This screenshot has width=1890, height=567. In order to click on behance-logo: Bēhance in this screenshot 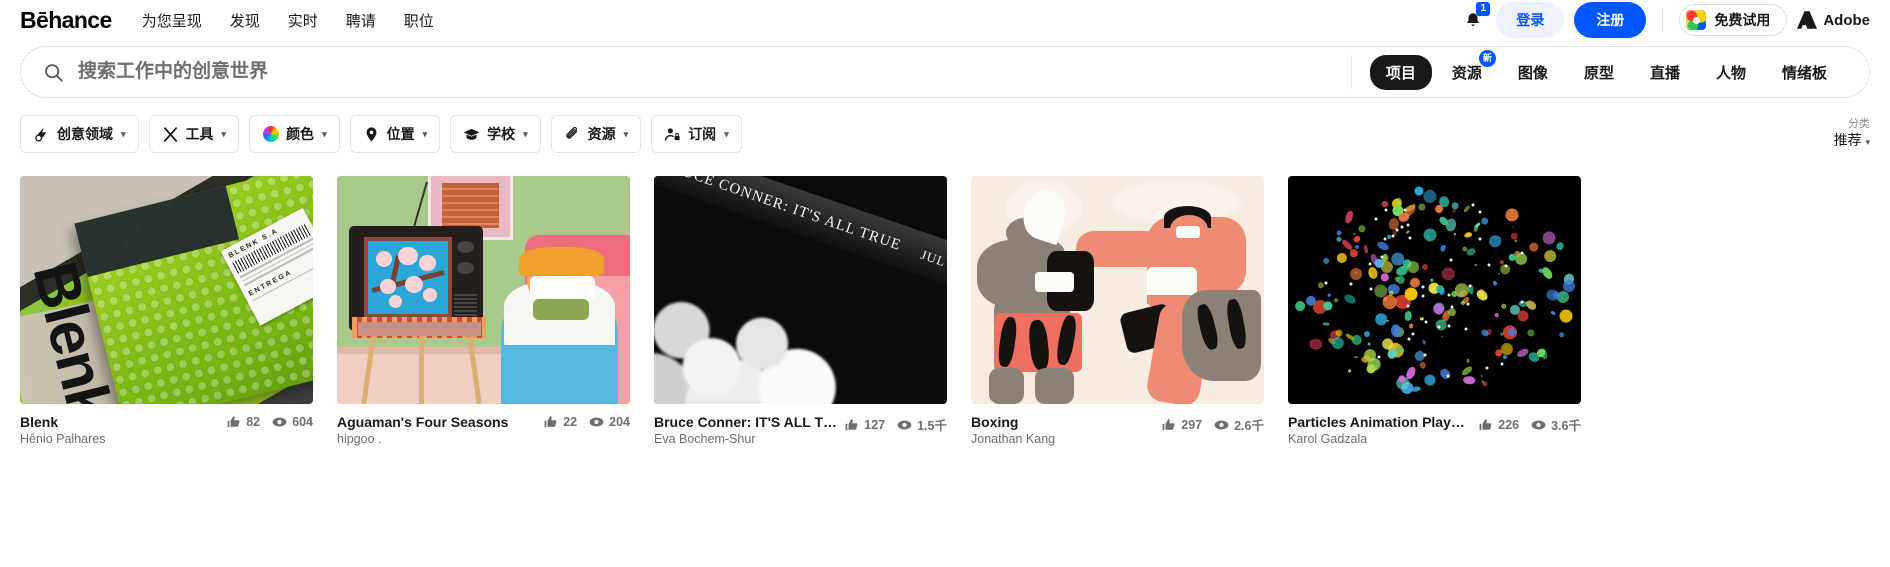, I will do `click(66, 20)`.